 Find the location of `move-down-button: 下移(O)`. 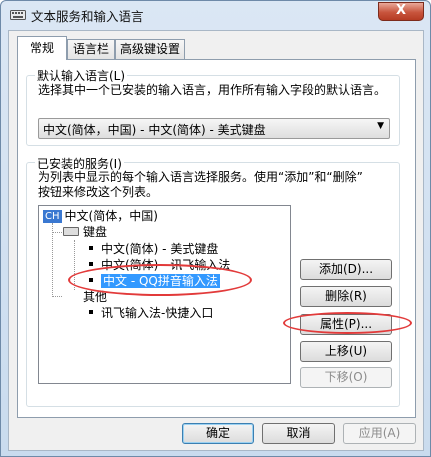

move-down-button: 下移(O) is located at coordinates (346, 377).